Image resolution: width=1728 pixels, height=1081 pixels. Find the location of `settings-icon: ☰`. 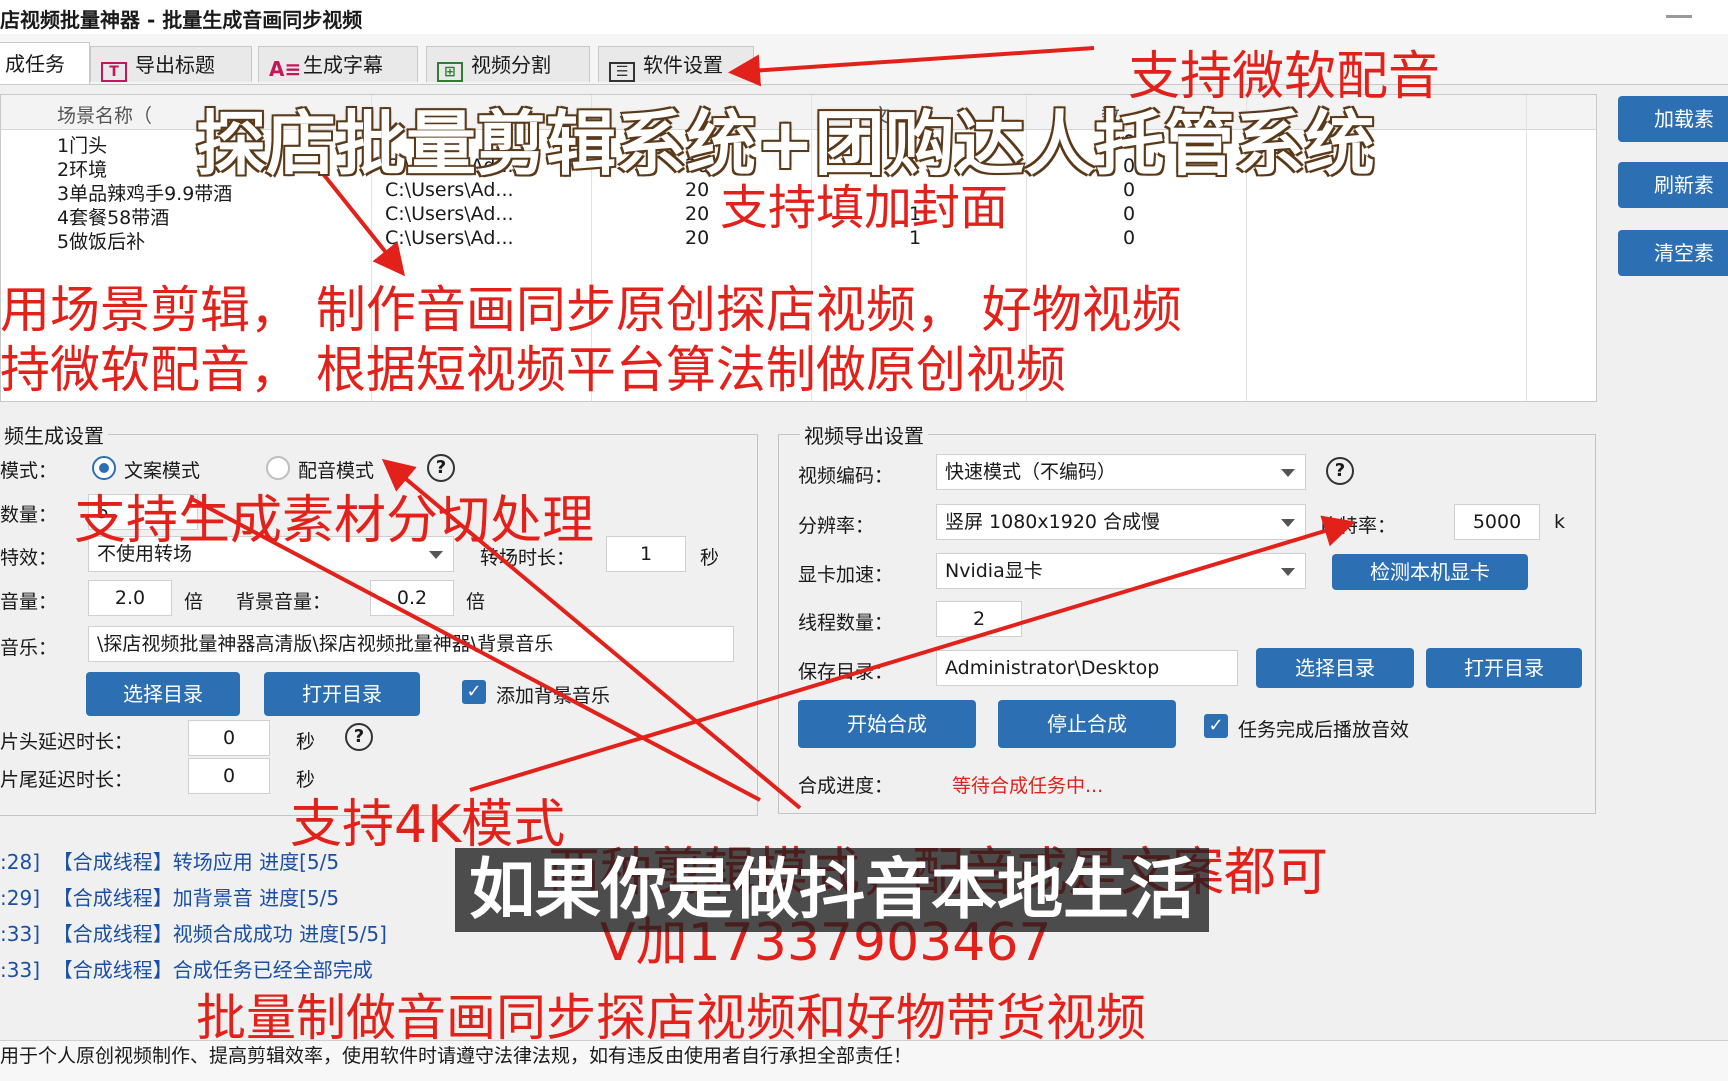

settings-icon: ☰ is located at coordinates (622, 72).